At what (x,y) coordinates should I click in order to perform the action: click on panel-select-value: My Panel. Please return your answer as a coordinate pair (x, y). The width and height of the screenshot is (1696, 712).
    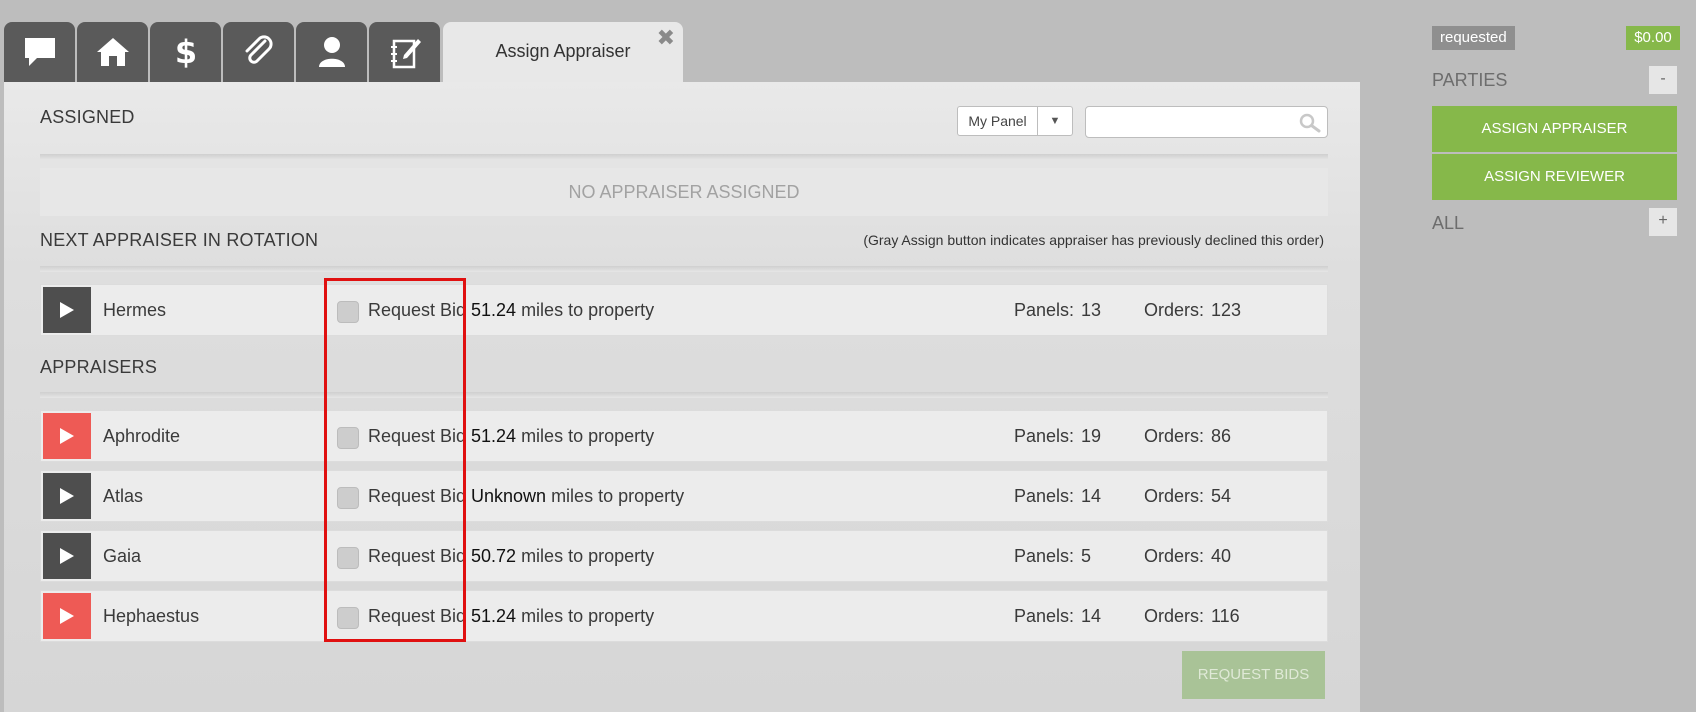
    Looking at the image, I should click on (997, 121).